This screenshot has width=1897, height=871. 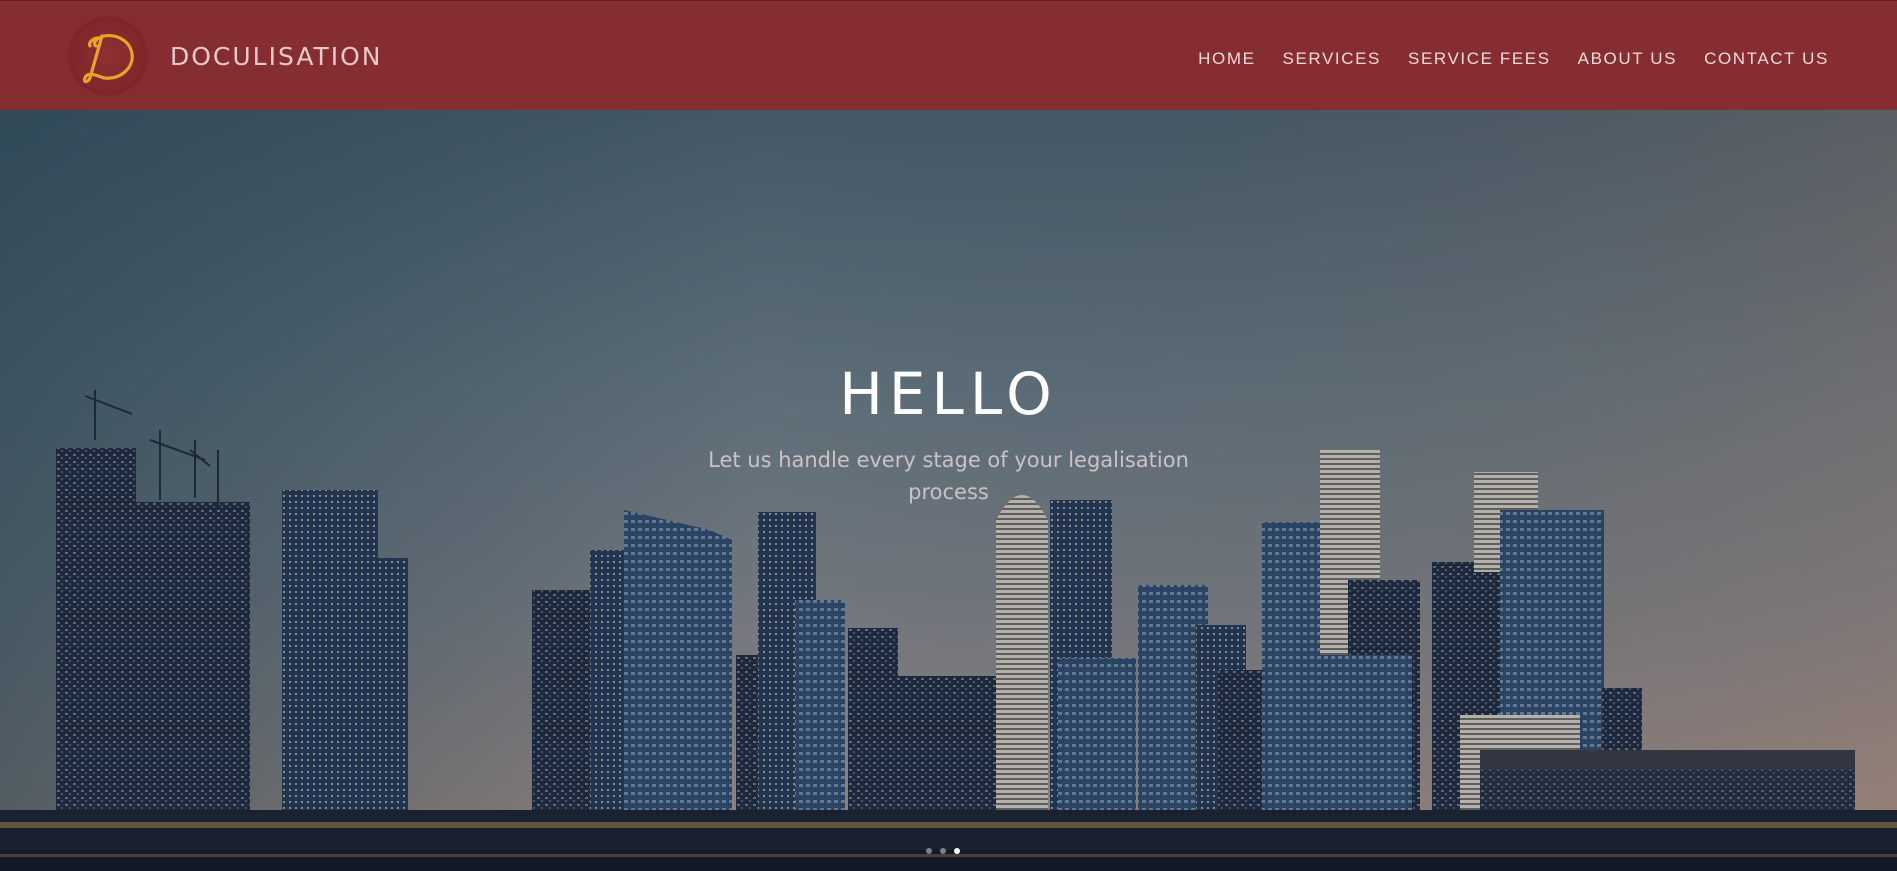 I want to click on logo, so click(x=108, y=56).